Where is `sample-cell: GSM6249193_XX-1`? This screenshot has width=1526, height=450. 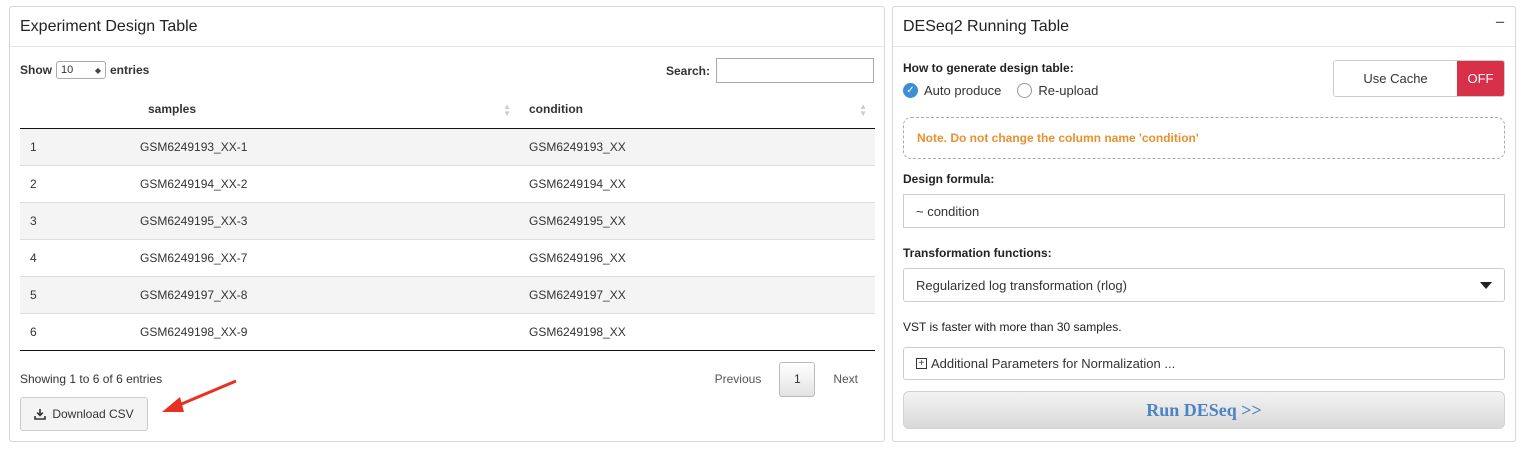 sample-cell: GSM6249193_XX-1 is located at coordinates (324, 146).